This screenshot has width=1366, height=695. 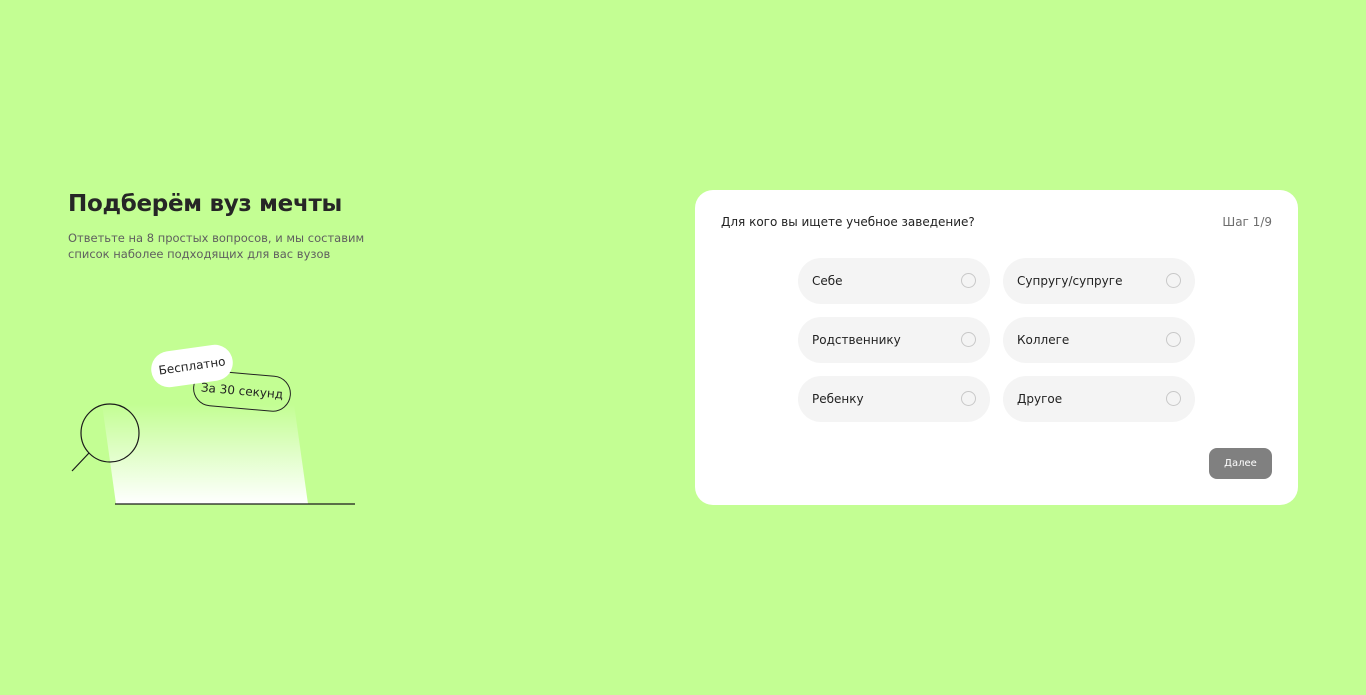 What do you see at coordinates (1070, 281) in the screenshot?
I see `option-label: Супругу/супруге` at bounding box center [1070, 281].